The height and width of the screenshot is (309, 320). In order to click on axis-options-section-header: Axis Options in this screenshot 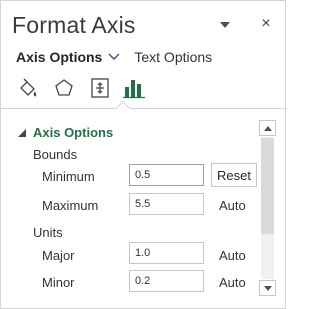, I will do `click(65, 132)`.